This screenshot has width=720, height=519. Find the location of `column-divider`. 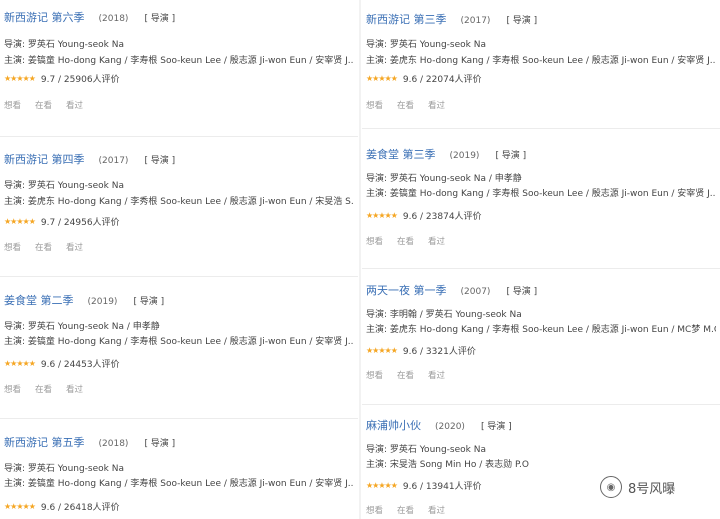

column-divider is located at coordinates (360, 259).